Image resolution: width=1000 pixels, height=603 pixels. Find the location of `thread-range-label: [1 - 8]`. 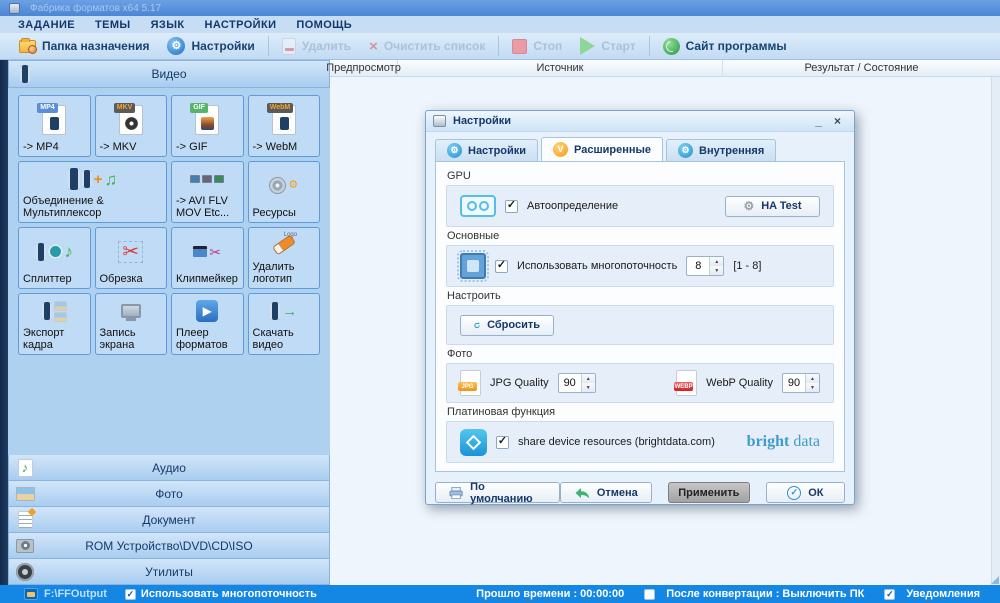

thread-range-label: [1 - 8] is located at coordinates (747, 266).